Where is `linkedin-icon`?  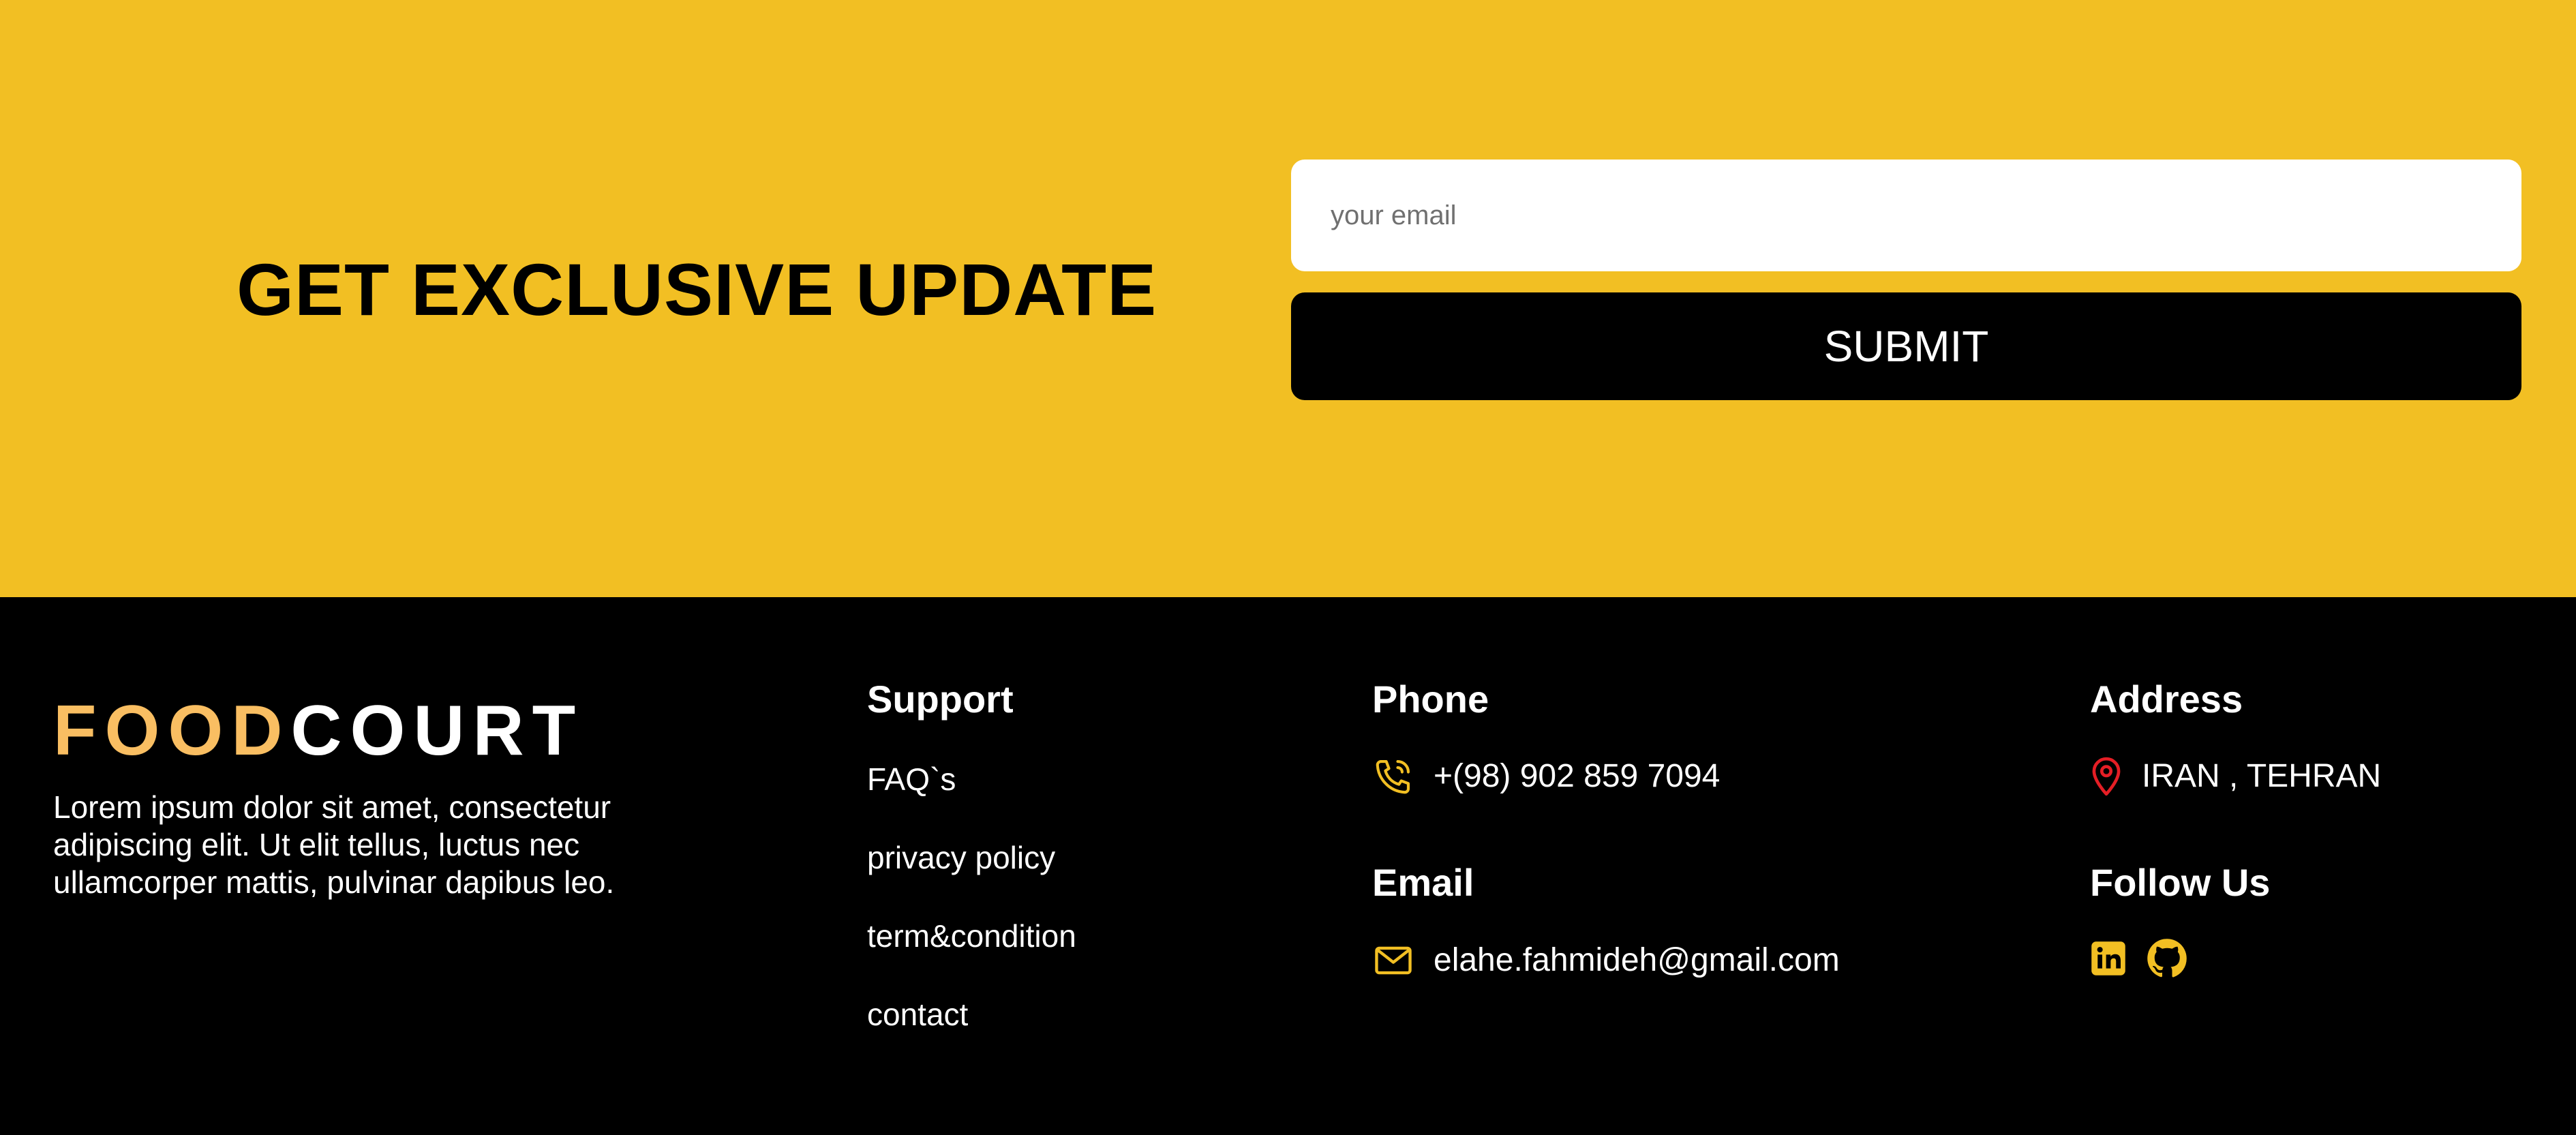
linkedin-icon is located at coordinates (2108, 958).